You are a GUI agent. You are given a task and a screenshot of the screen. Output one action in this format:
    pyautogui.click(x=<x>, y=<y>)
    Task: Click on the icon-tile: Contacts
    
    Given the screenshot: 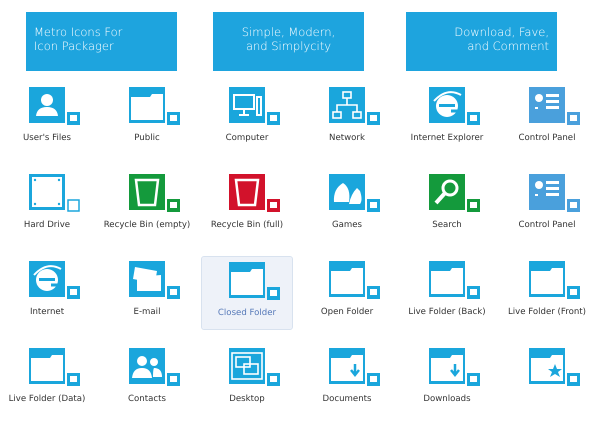 What is the action you would take?
    pyautogui.click(x=147, y=380)
    